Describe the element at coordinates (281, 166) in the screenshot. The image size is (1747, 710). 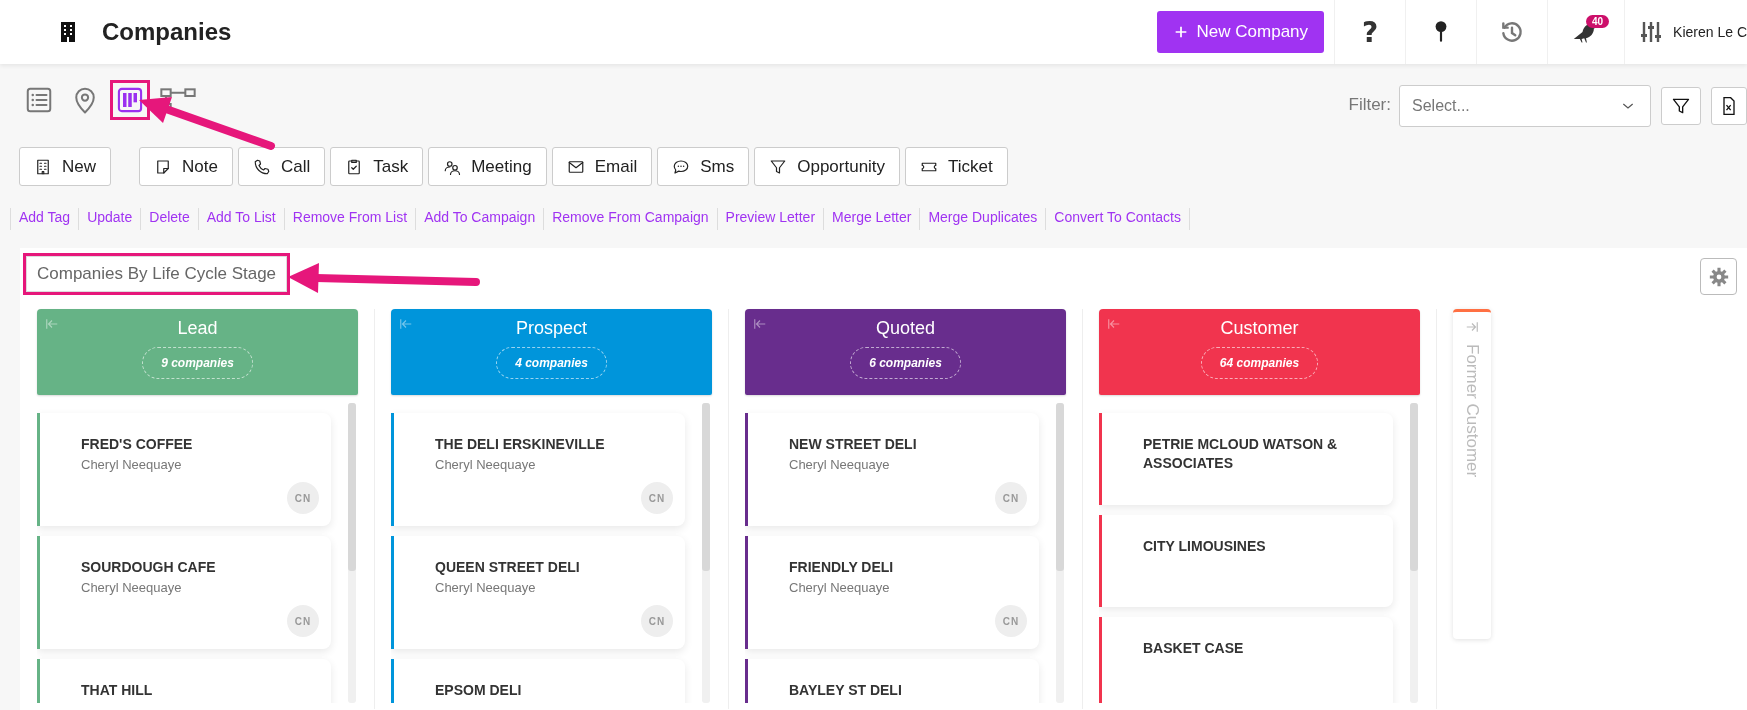
I see `call-button: Call` at that location.